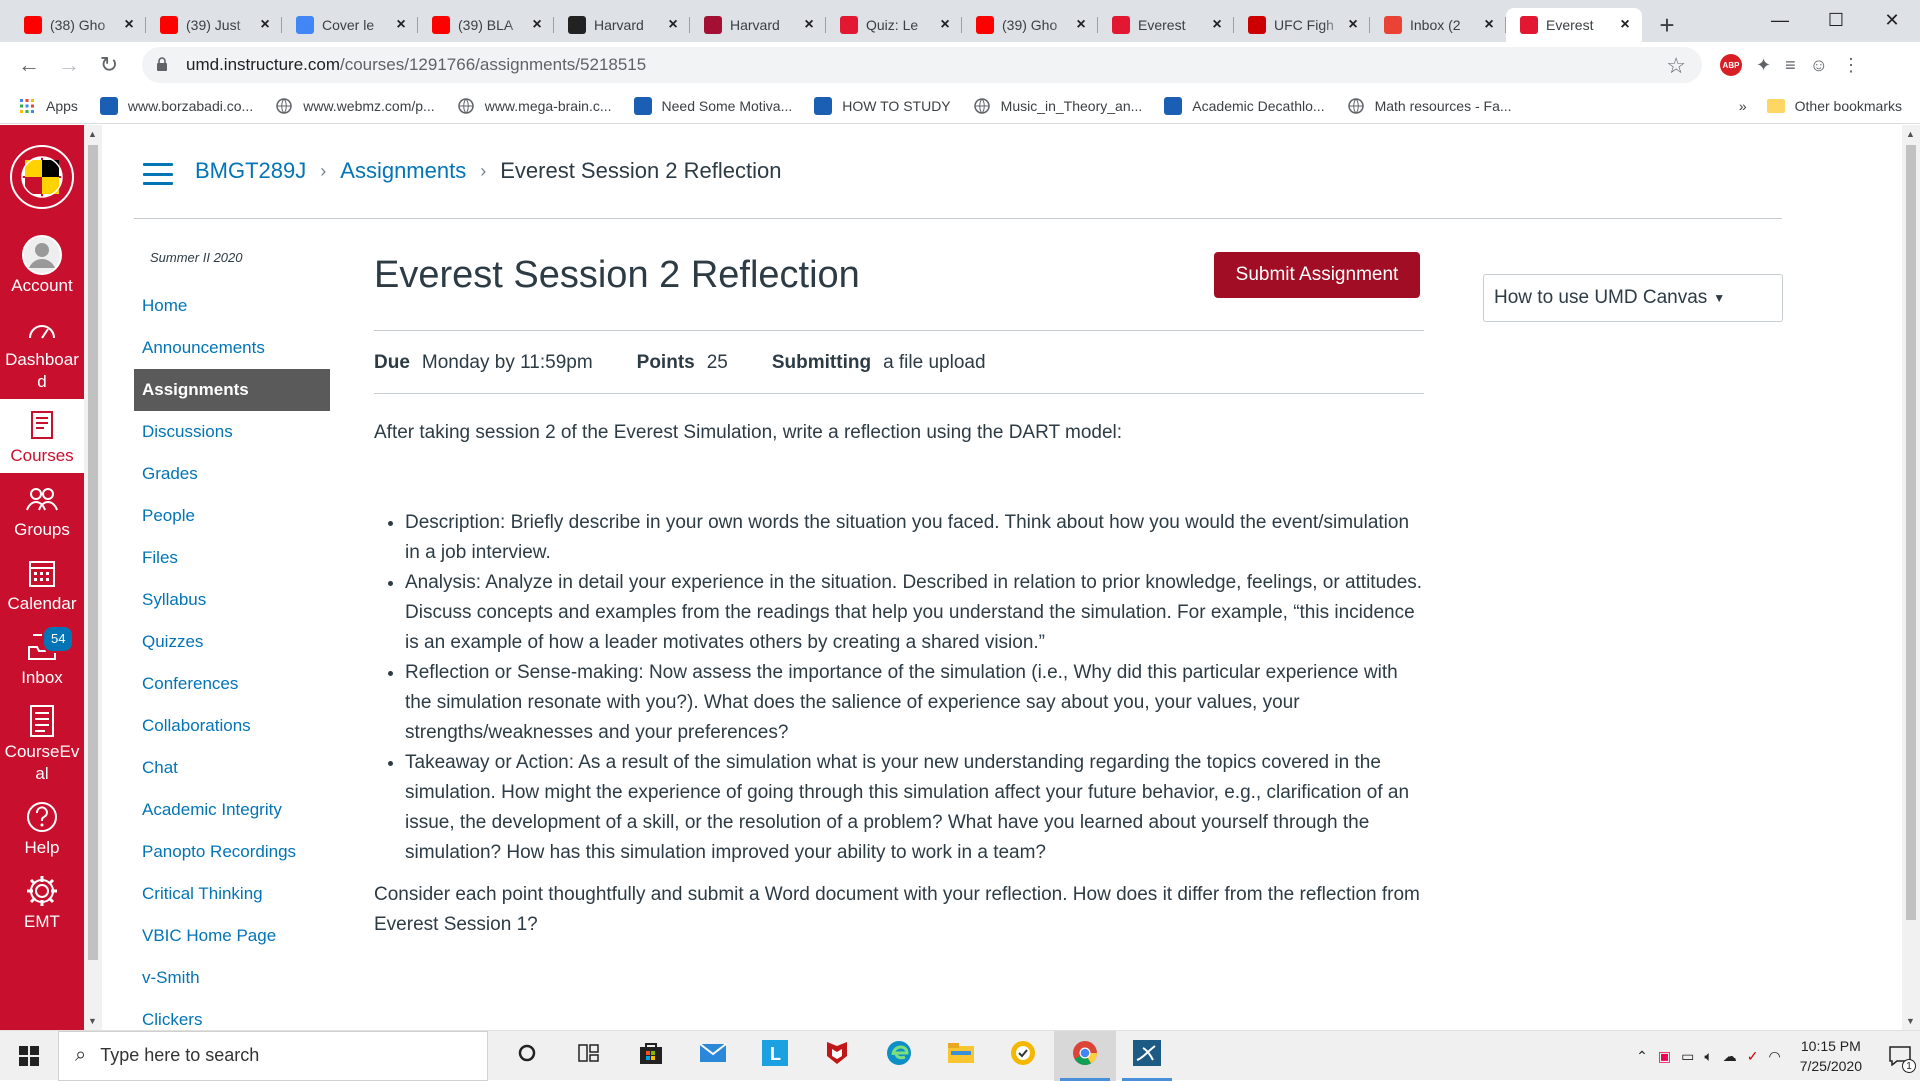  Describe the element at coordinates (1731, 65) in the screenshot. I see `adblock-plus-icon: ABP` at that location.